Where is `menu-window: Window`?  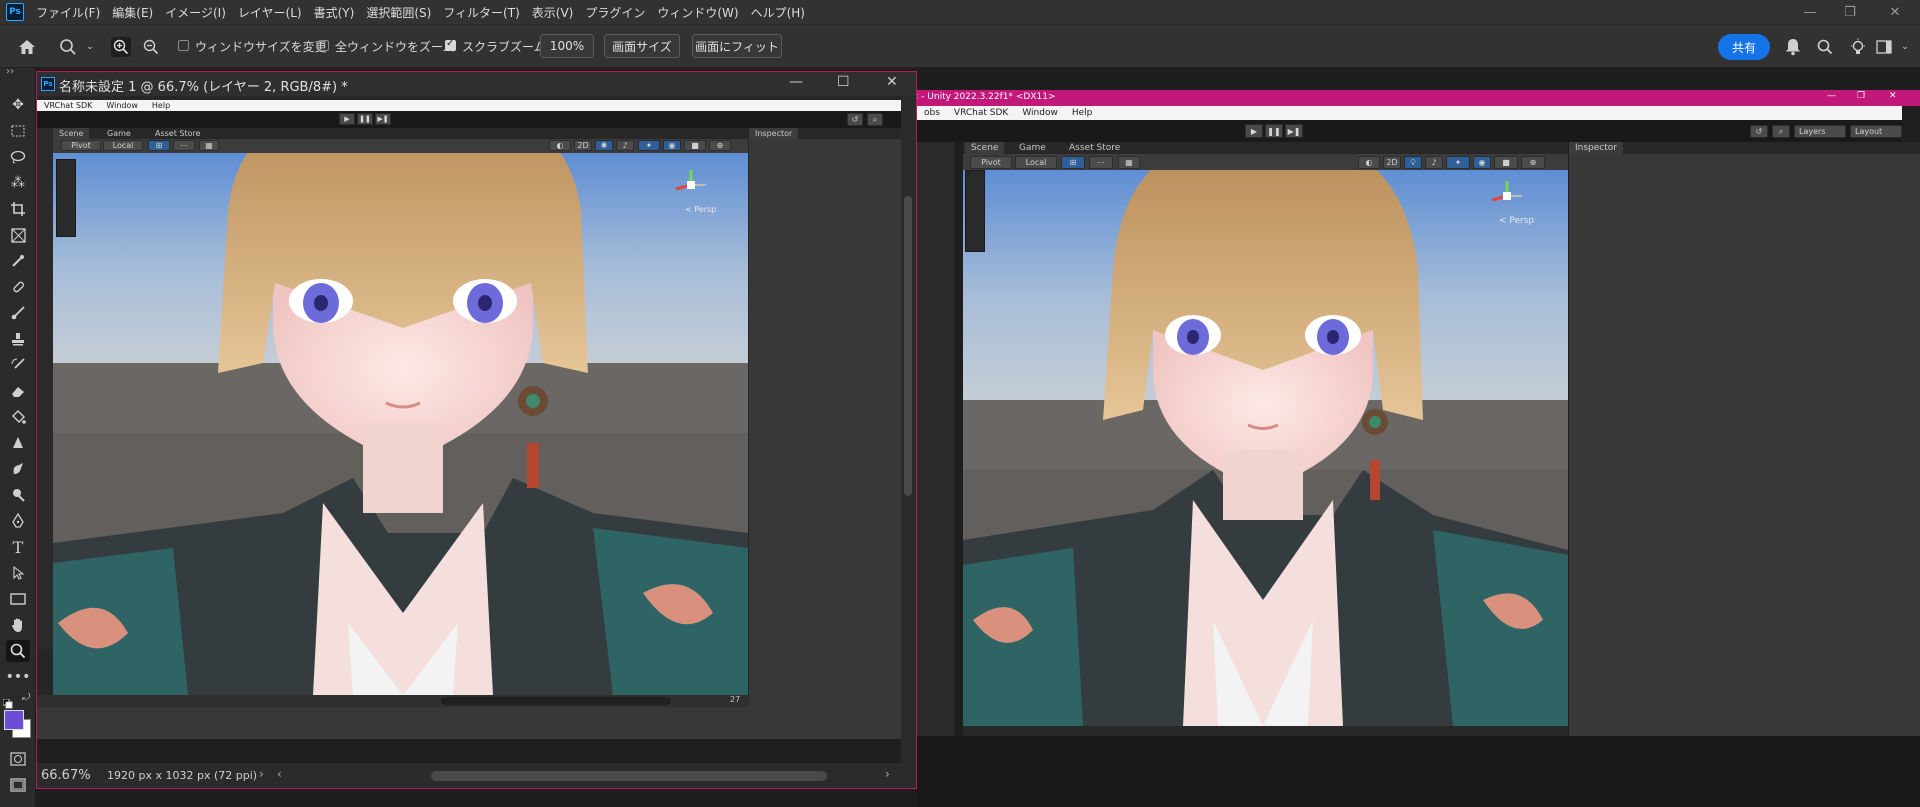 menu-window: Window is located at coordinates (1040, 113).